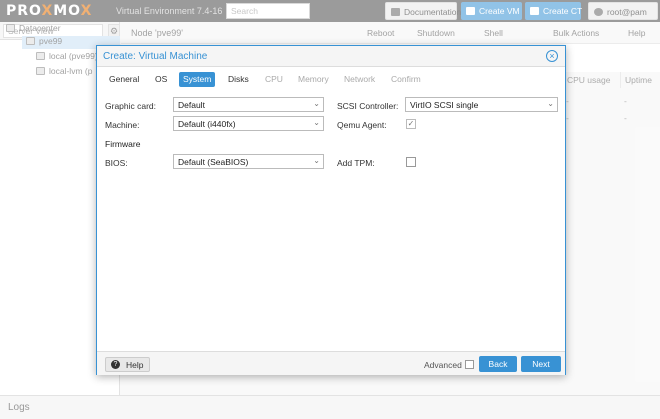 This screenshot has width=660, height=419. Describe the element at coordinates (155, 56) in the screenshot. I see `dialog-title: Create: Virtual Machine` at that location.